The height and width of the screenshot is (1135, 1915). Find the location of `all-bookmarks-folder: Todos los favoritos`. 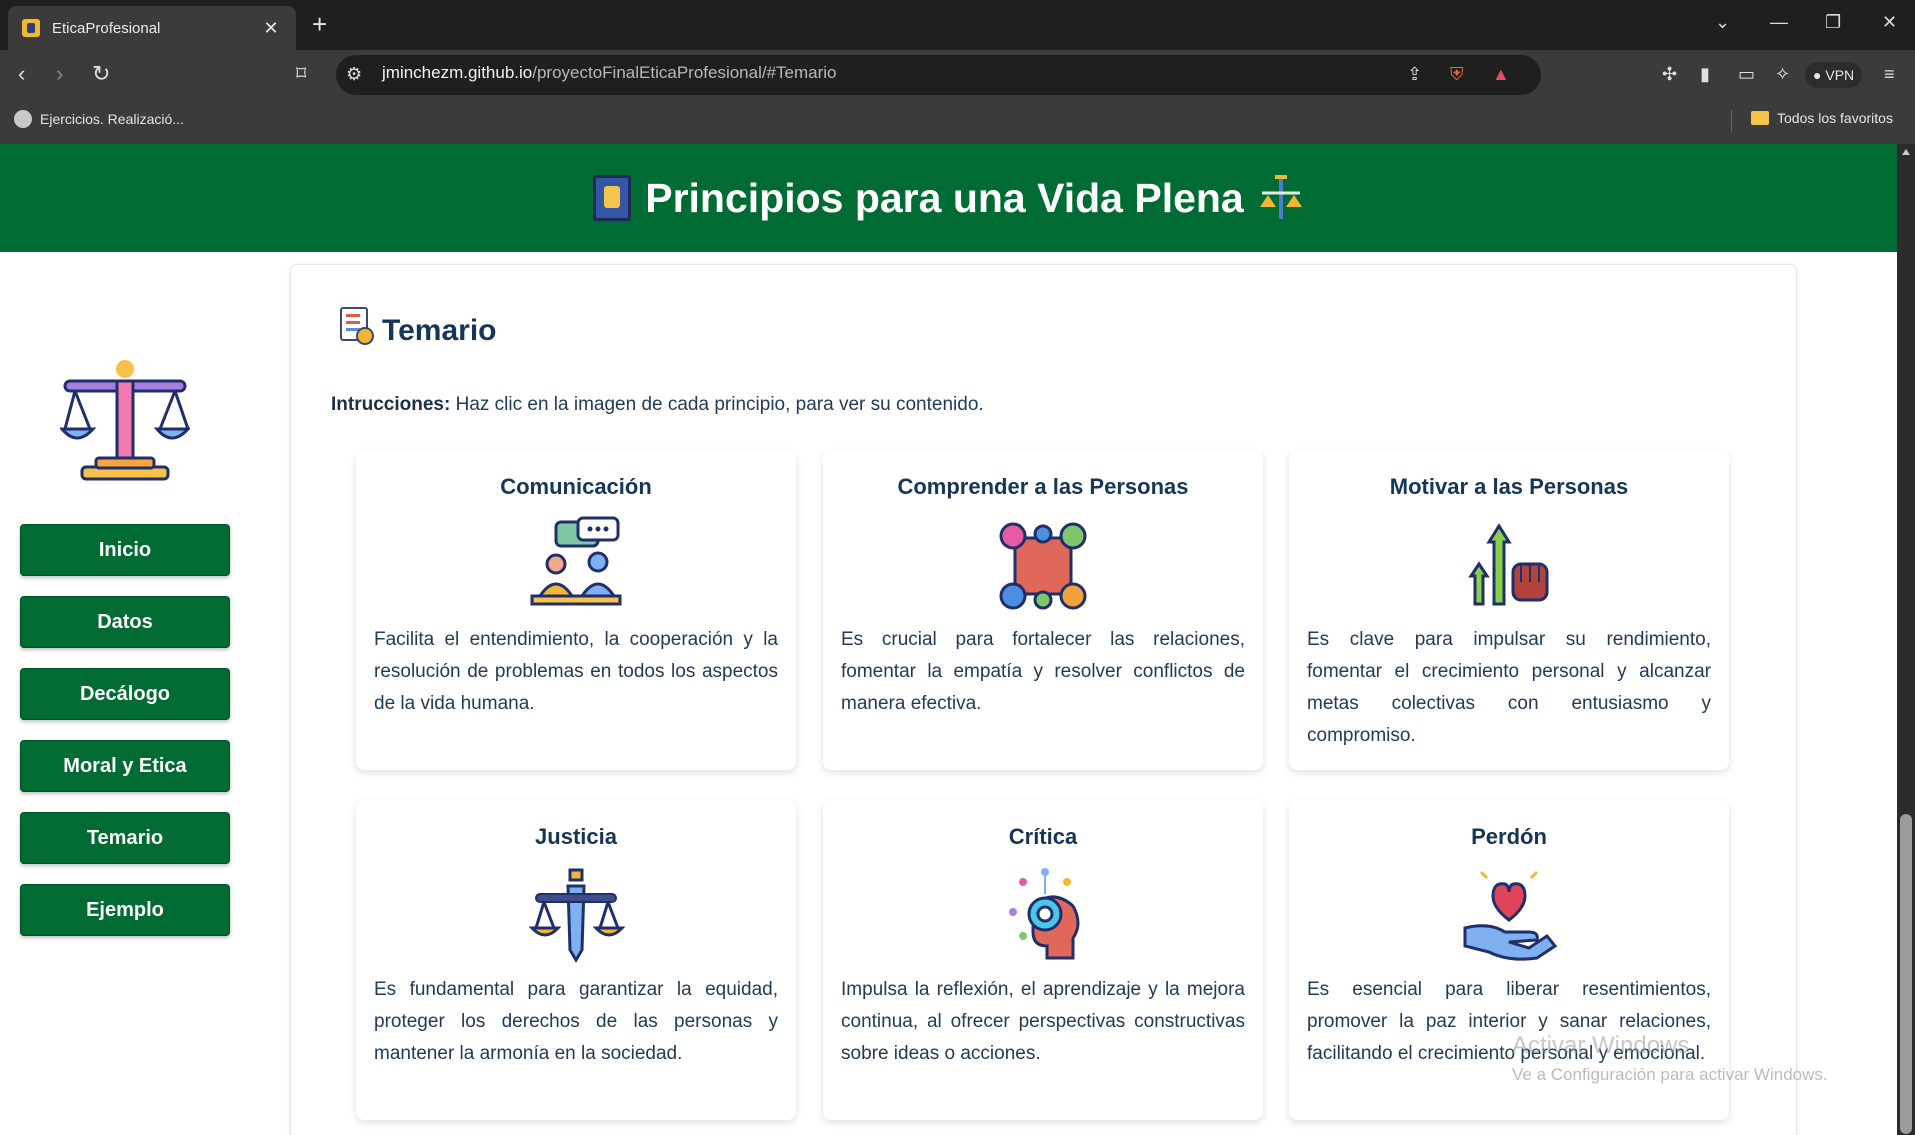

all-bookmarks-folder: Todos los favoritos is located at coordinates (1822, 118).